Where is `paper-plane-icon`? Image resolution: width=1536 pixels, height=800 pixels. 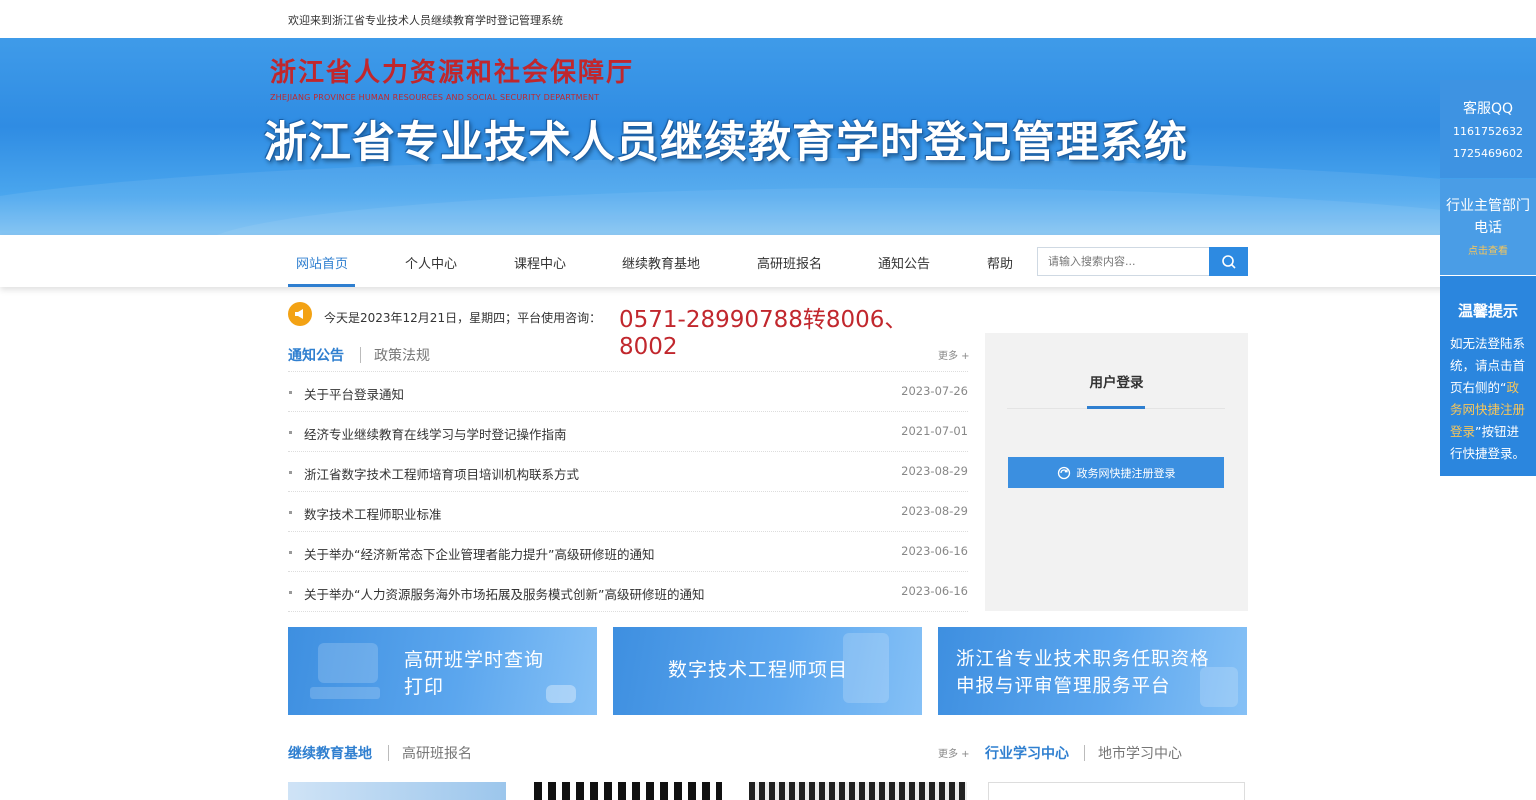
paper-plane-icon is located at coordinates (561, 694).